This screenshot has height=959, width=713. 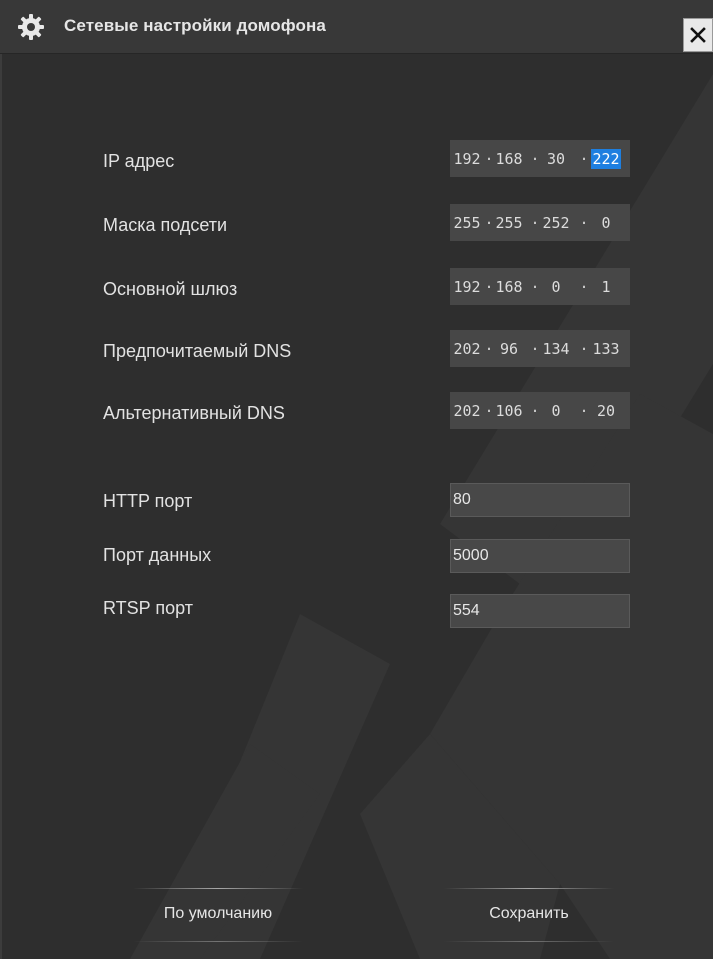 I want to click on subnet-mask-row: Маска подсети 255 · 255 · 252 · 0, so click(x=356, y=226).